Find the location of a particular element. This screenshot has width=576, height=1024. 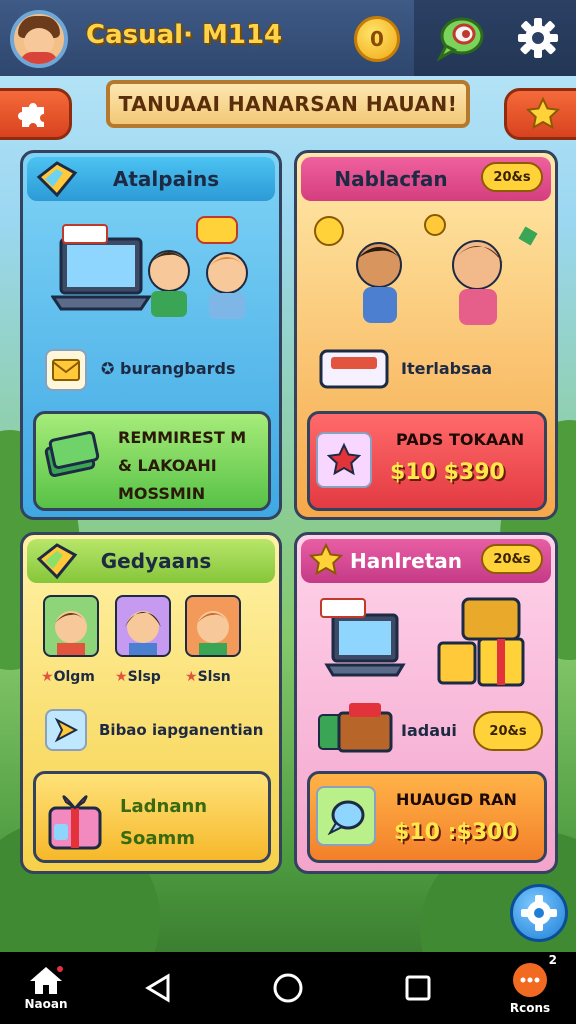

message-bubble-icon is located at coordinates (530, 980).